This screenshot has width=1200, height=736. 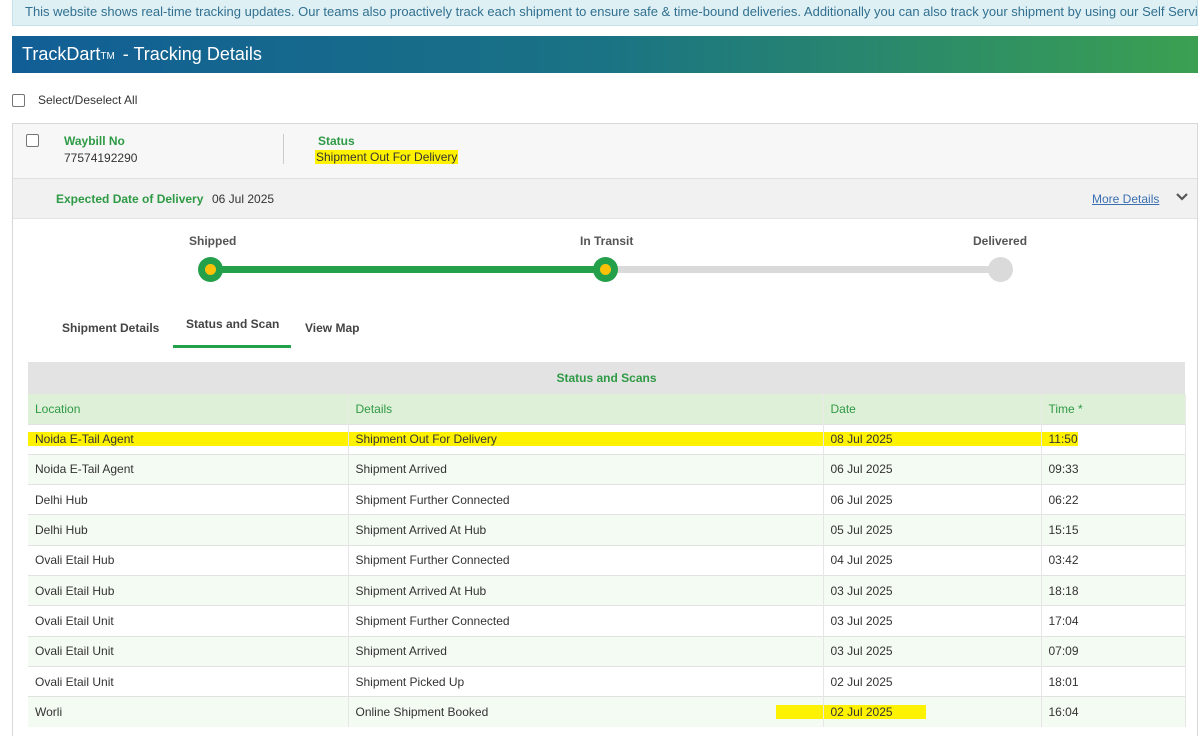 What do you see at coordinates (605, 269) in the screenshot?
I see `progress-node-in-transit` at bounding box center [605, 269].